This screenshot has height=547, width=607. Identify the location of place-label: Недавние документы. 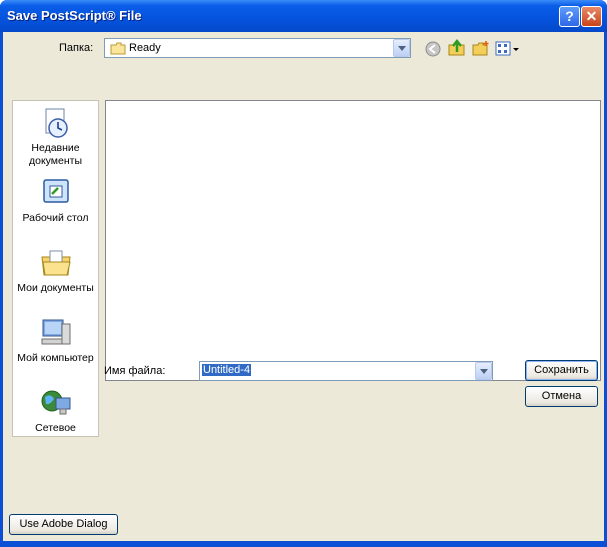
(55, 154).